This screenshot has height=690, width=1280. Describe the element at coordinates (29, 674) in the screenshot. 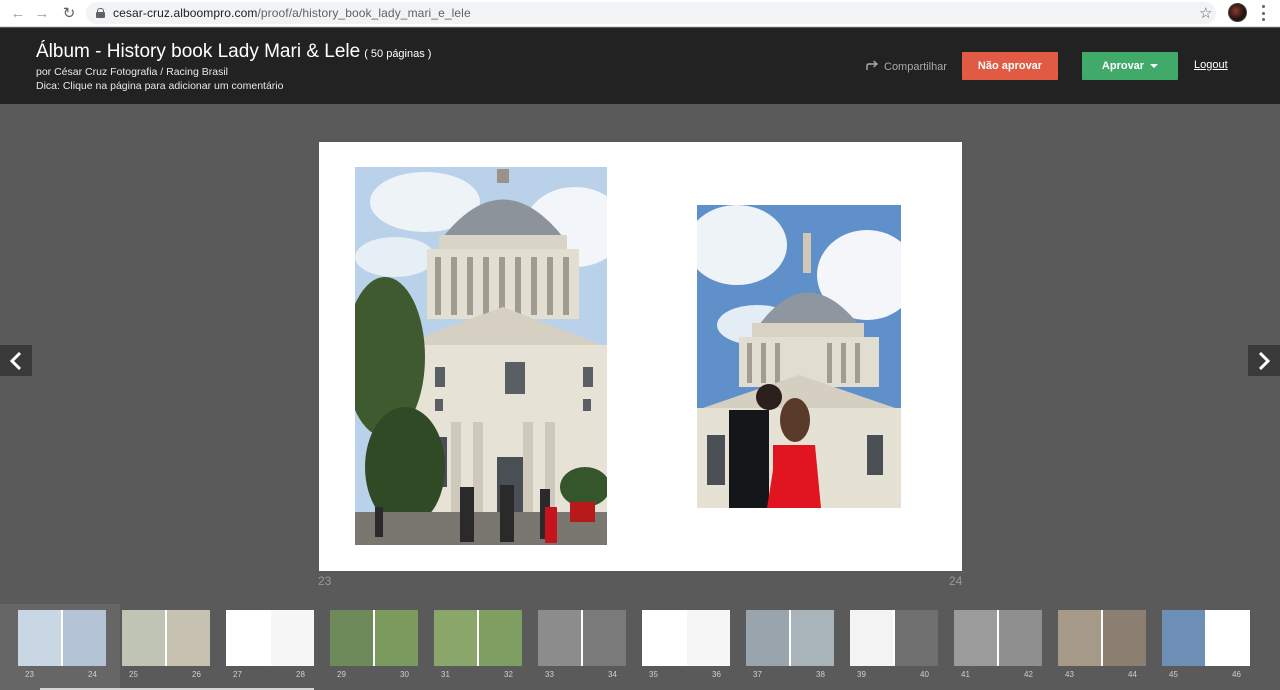

I see `thumbnail-page-number: 23` at that location.